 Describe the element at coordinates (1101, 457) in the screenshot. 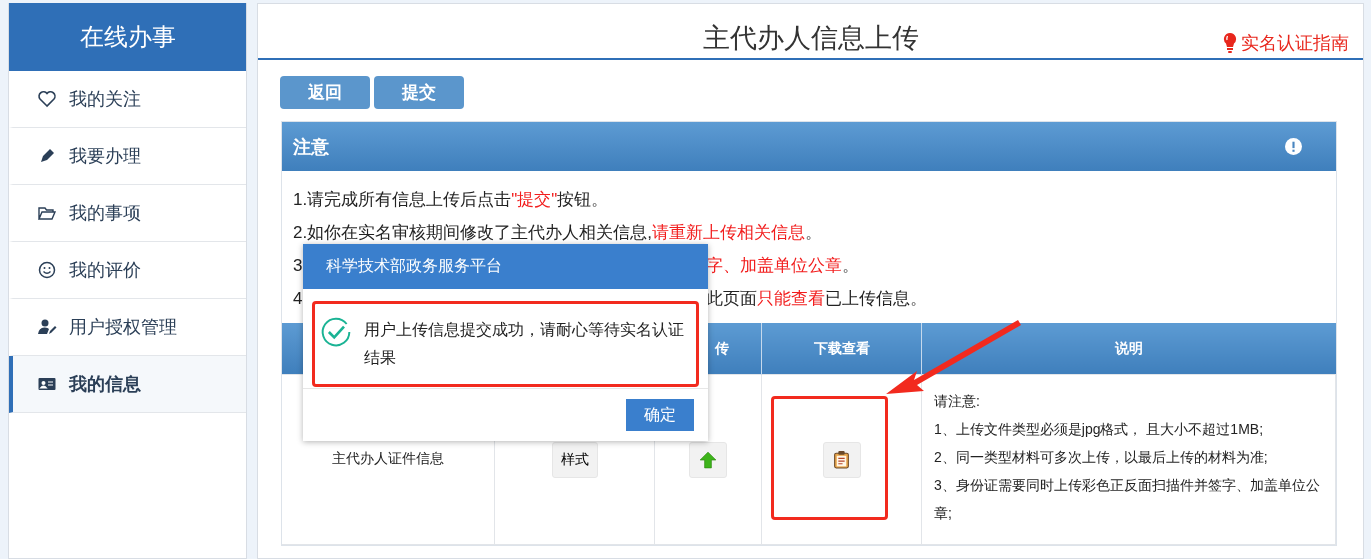

I see `note-text: 2、同一类型材料可多次上传，以最后上传的材料为准;` at that location.